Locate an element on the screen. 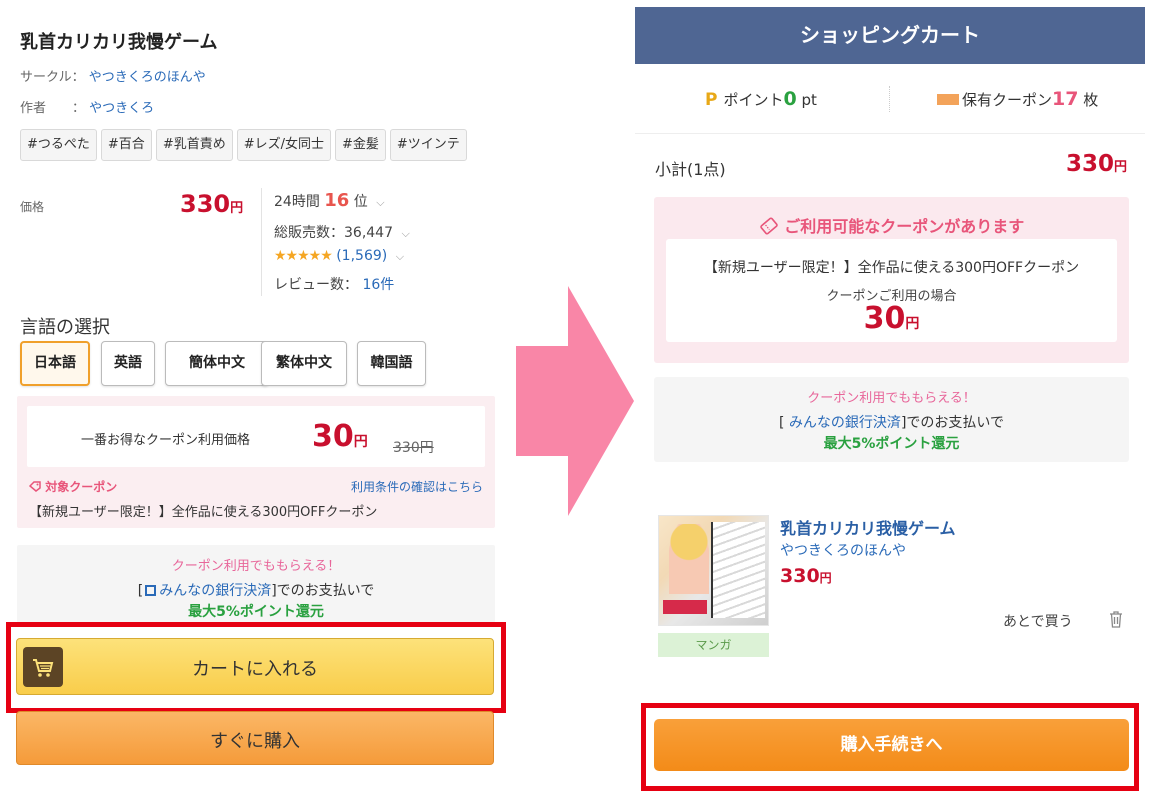  rank-value: 16 is located at coordinates (337, 200).